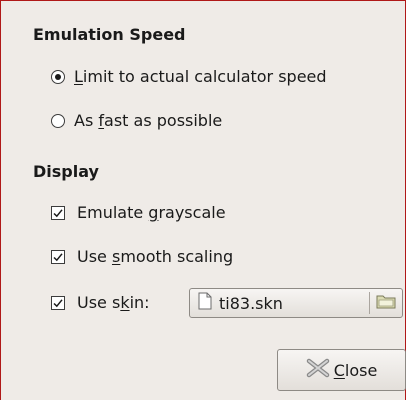 The image size is (408, 400). I want to click on display-heading: Display, so click(66, 171).